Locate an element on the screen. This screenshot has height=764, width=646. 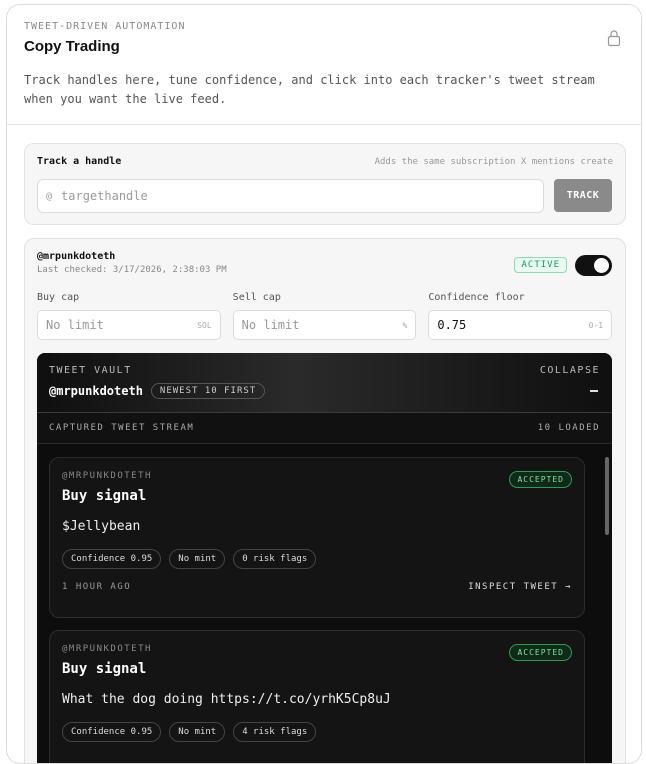
sell-cap-unit: % is located at coordinates (405, 325).